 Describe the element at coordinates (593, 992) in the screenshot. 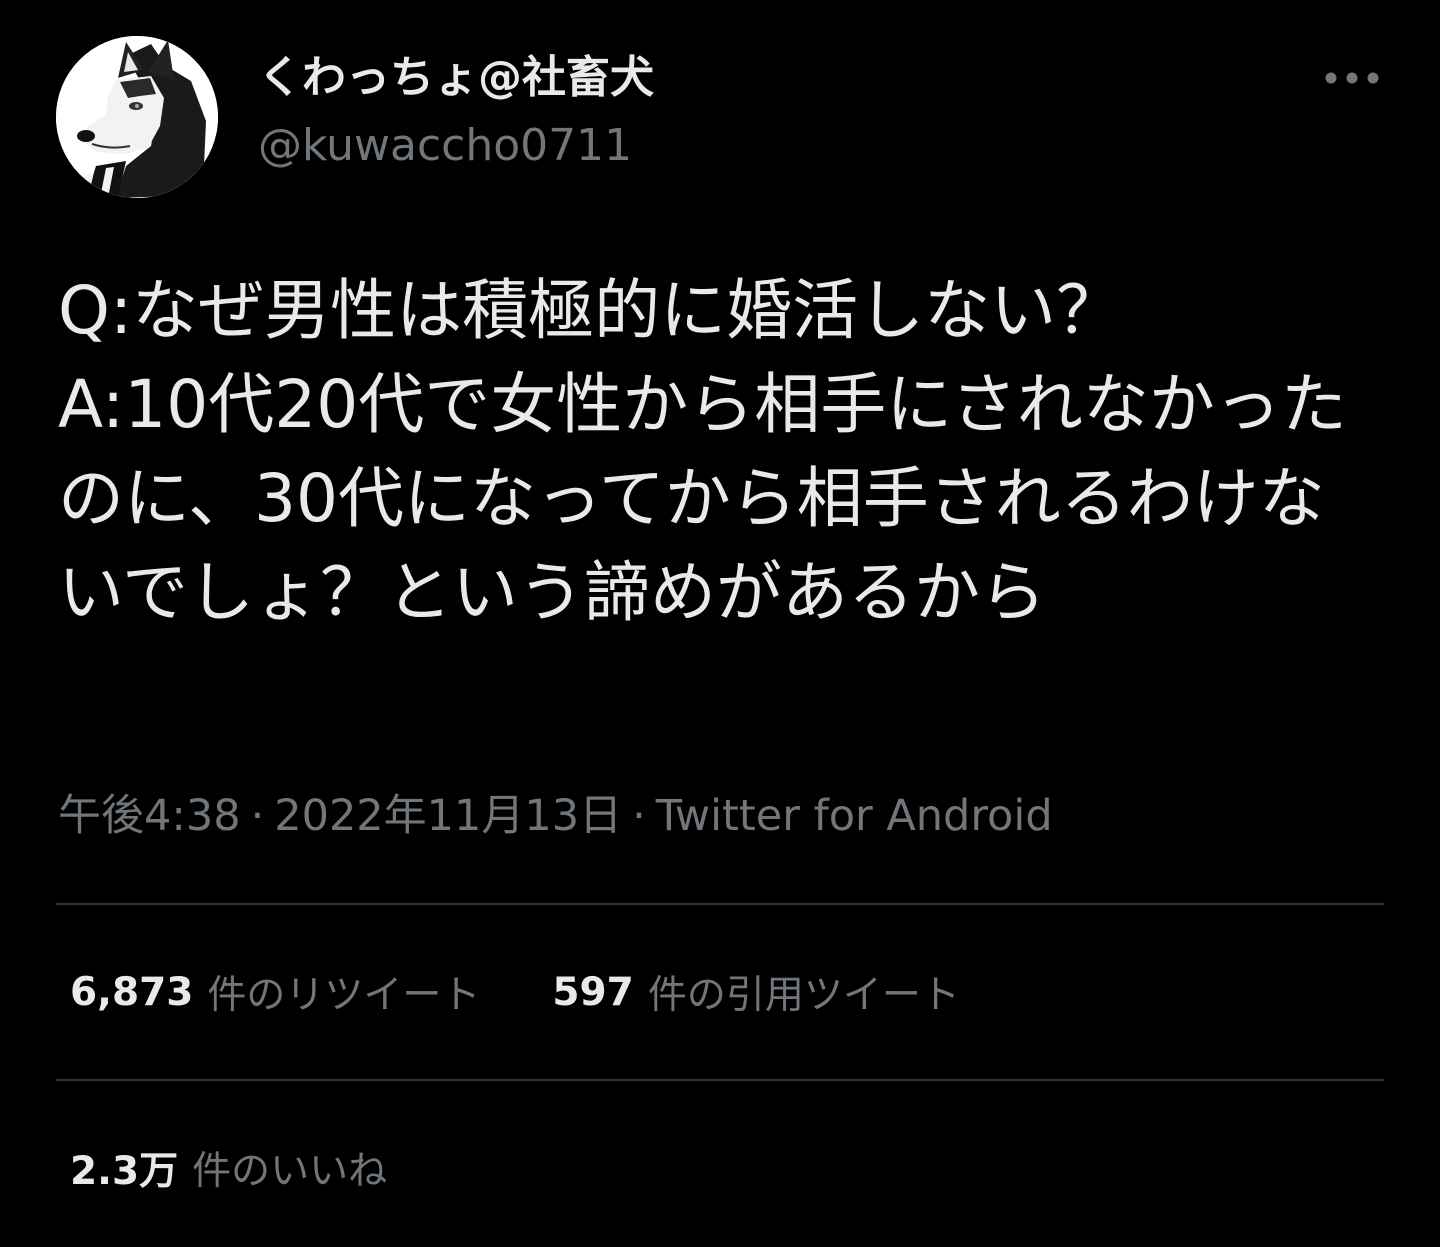

I see `quotes-count: 597` at that location.